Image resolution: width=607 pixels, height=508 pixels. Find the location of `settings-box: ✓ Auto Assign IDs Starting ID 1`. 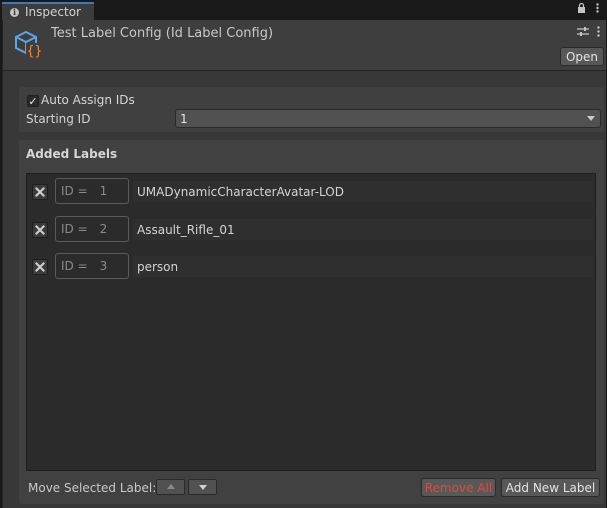

settings-box: ✓ Auto Assign IDs Starting ID 1 is located at coordinates (311, 109).